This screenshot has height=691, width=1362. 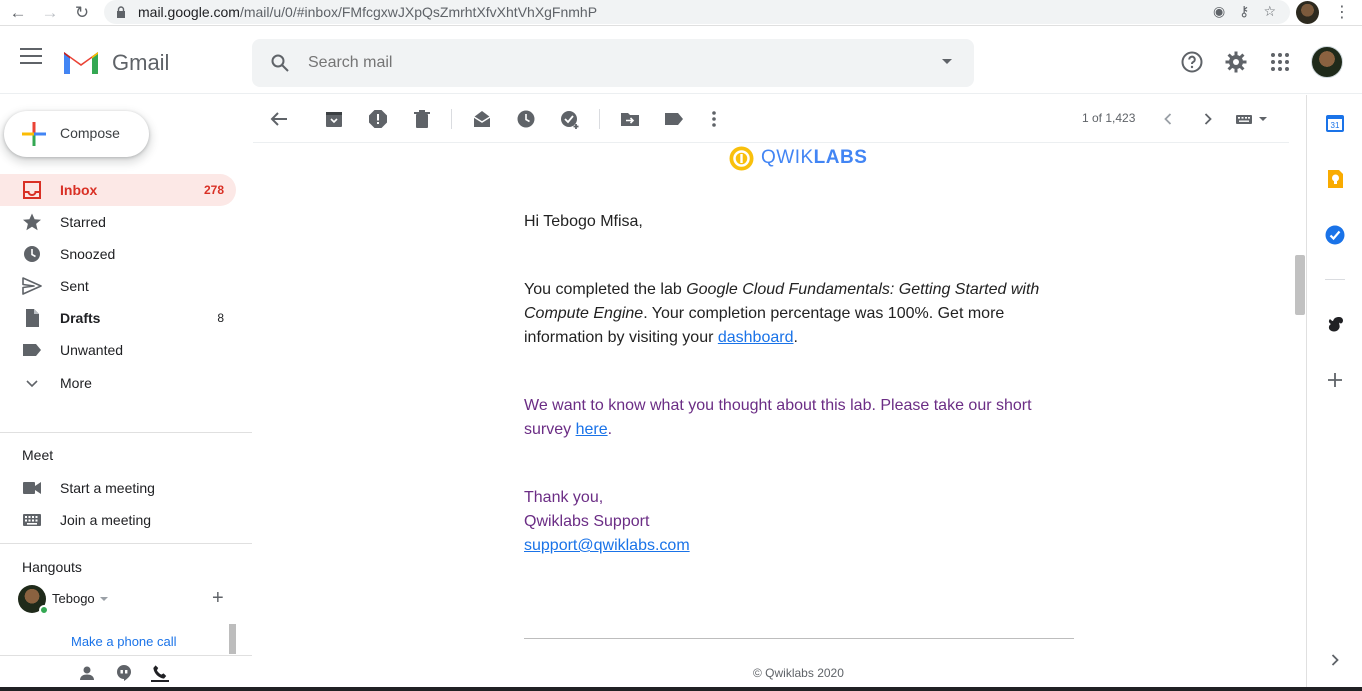 What do you see at coordinates (279, 119) in the screenshot?
I see `back-to-inbox-icon` at bounding box center [279, 119].